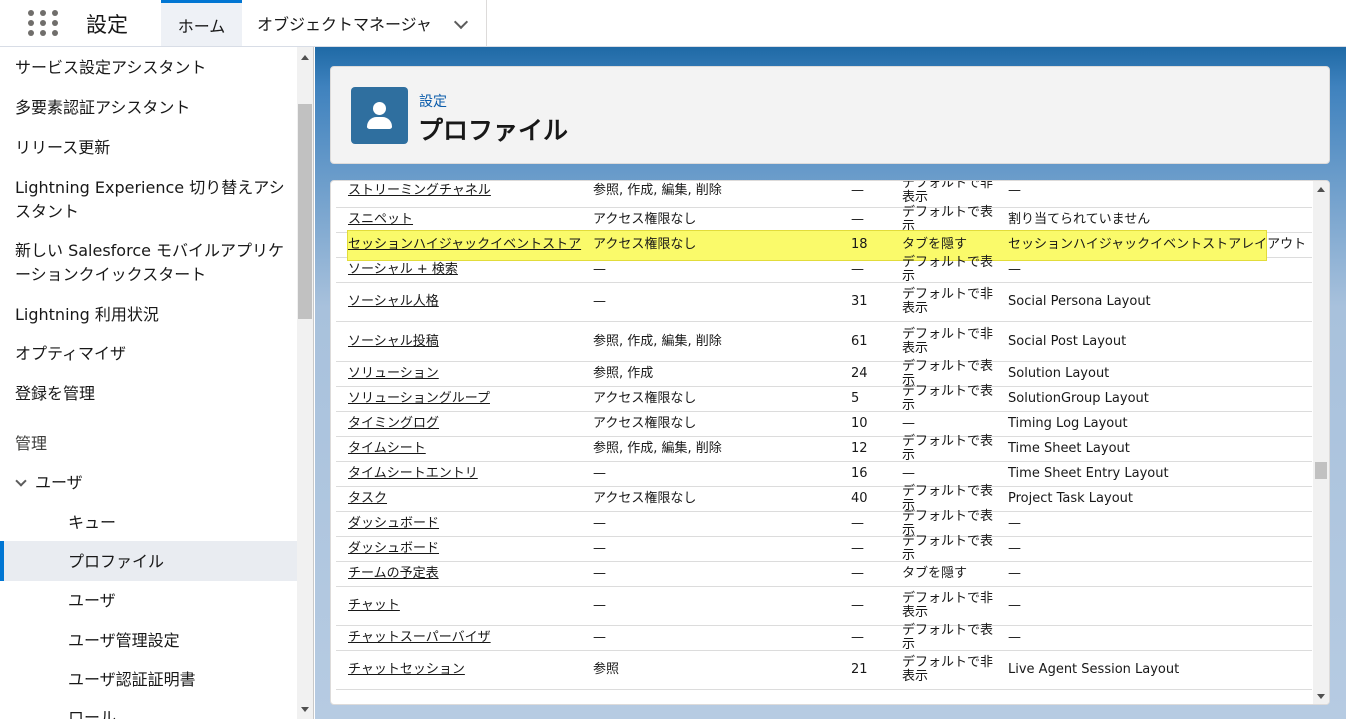 The image size is (1346, 719). What do you see at coordinates (718, 574) in the screenshot?
I see `object-permissions-cell: —` at bounding box center [718, 574].